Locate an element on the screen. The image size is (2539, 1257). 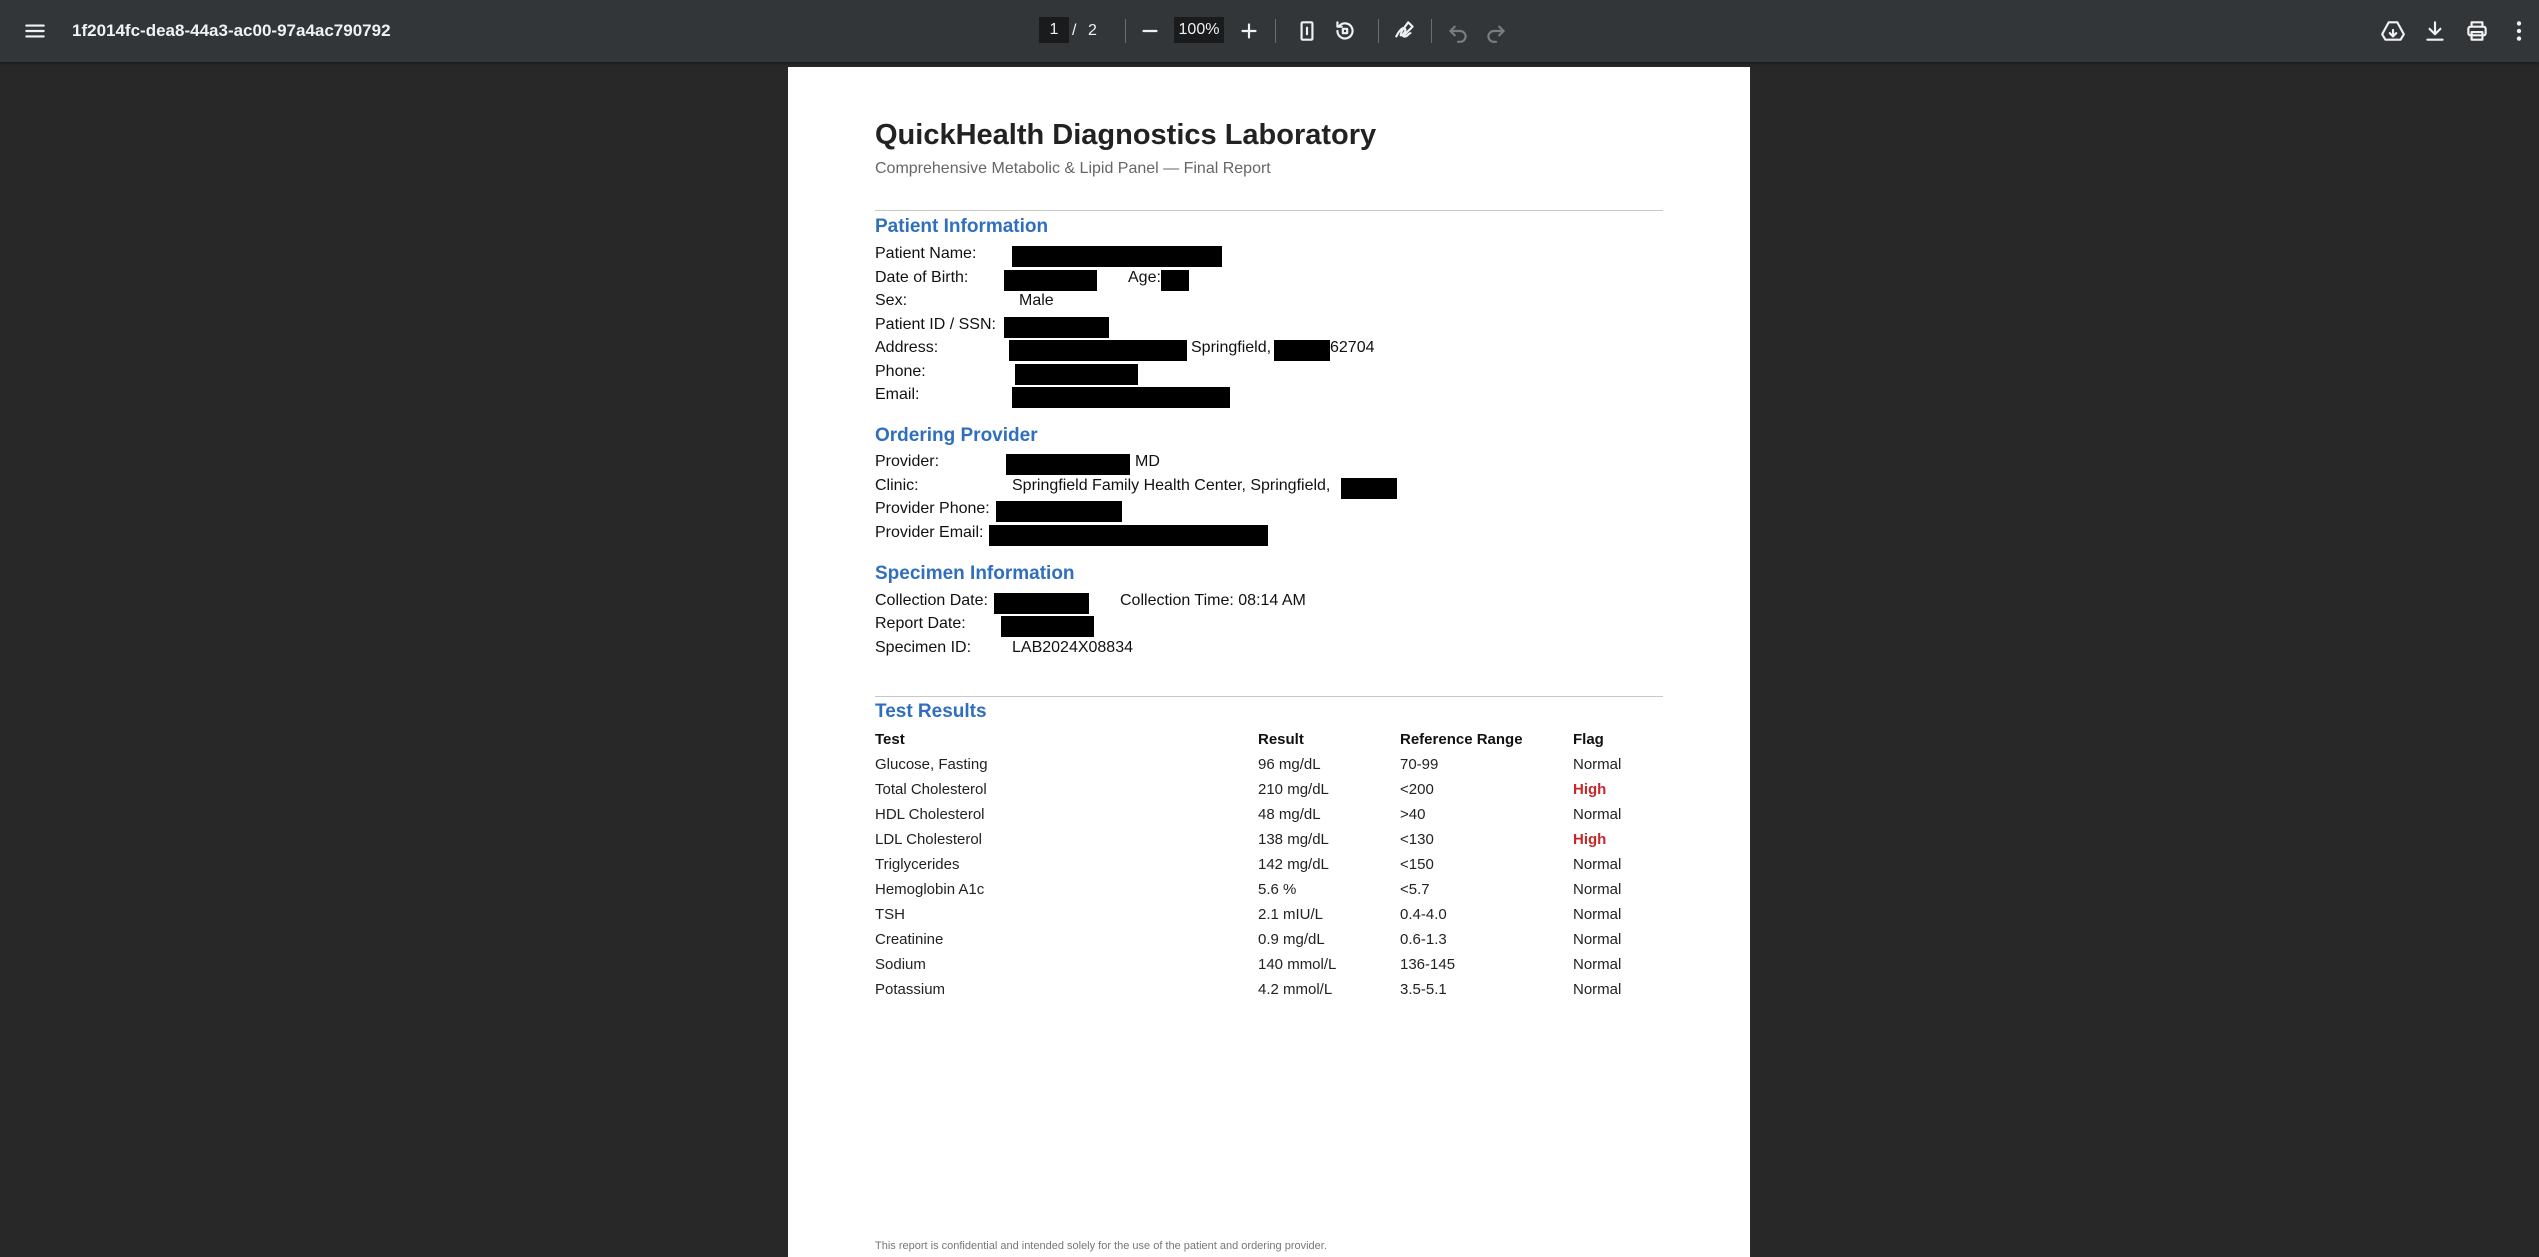
provider-label: Provider: is located at coordinates (907, 461).